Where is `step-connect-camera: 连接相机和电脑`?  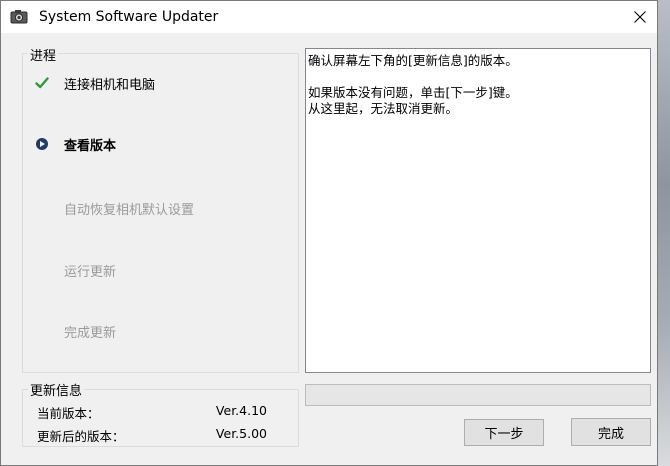 step-connect-camera: 连接相机和电脑 is located at coordinates (110, 85).